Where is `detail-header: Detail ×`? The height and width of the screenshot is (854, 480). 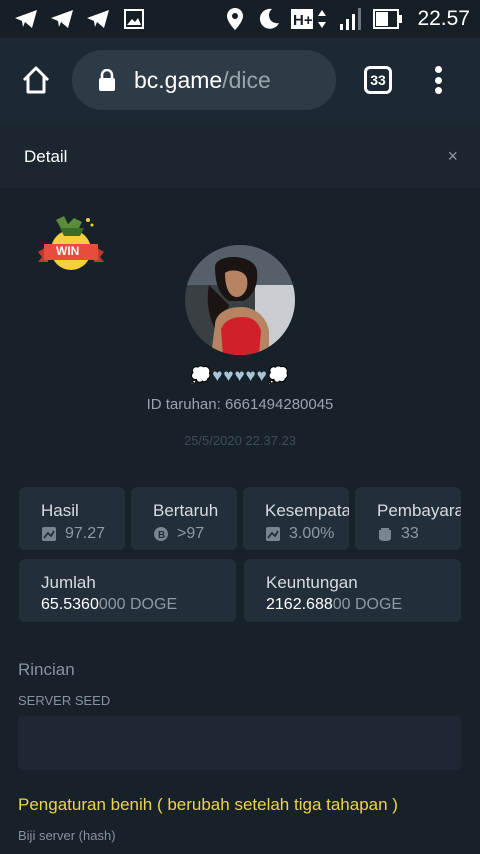 detail-header: Detail × is located at coordinates (240, 155).